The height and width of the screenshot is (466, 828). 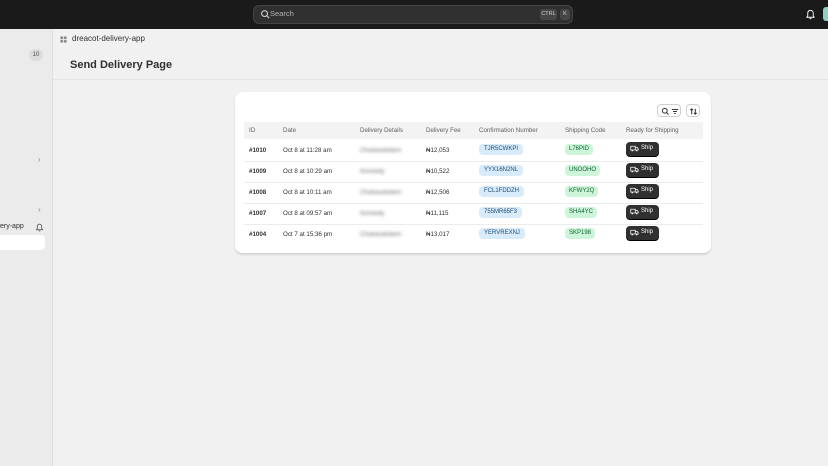 I want to click on order-id: #1007, so click(x=257, y=213).